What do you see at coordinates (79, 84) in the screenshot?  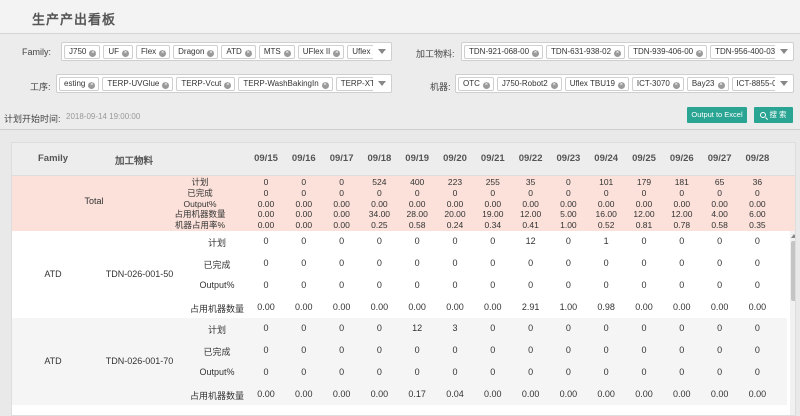 I see `filter-tag: esting ×` at bounding box center [79, 84].